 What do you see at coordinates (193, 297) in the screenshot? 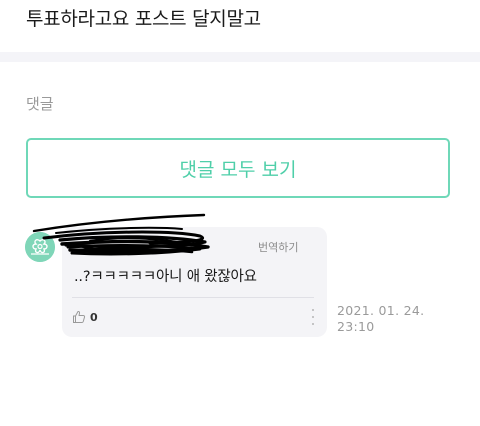
I see `comment-card-divider` at bounding box center [193, 297].